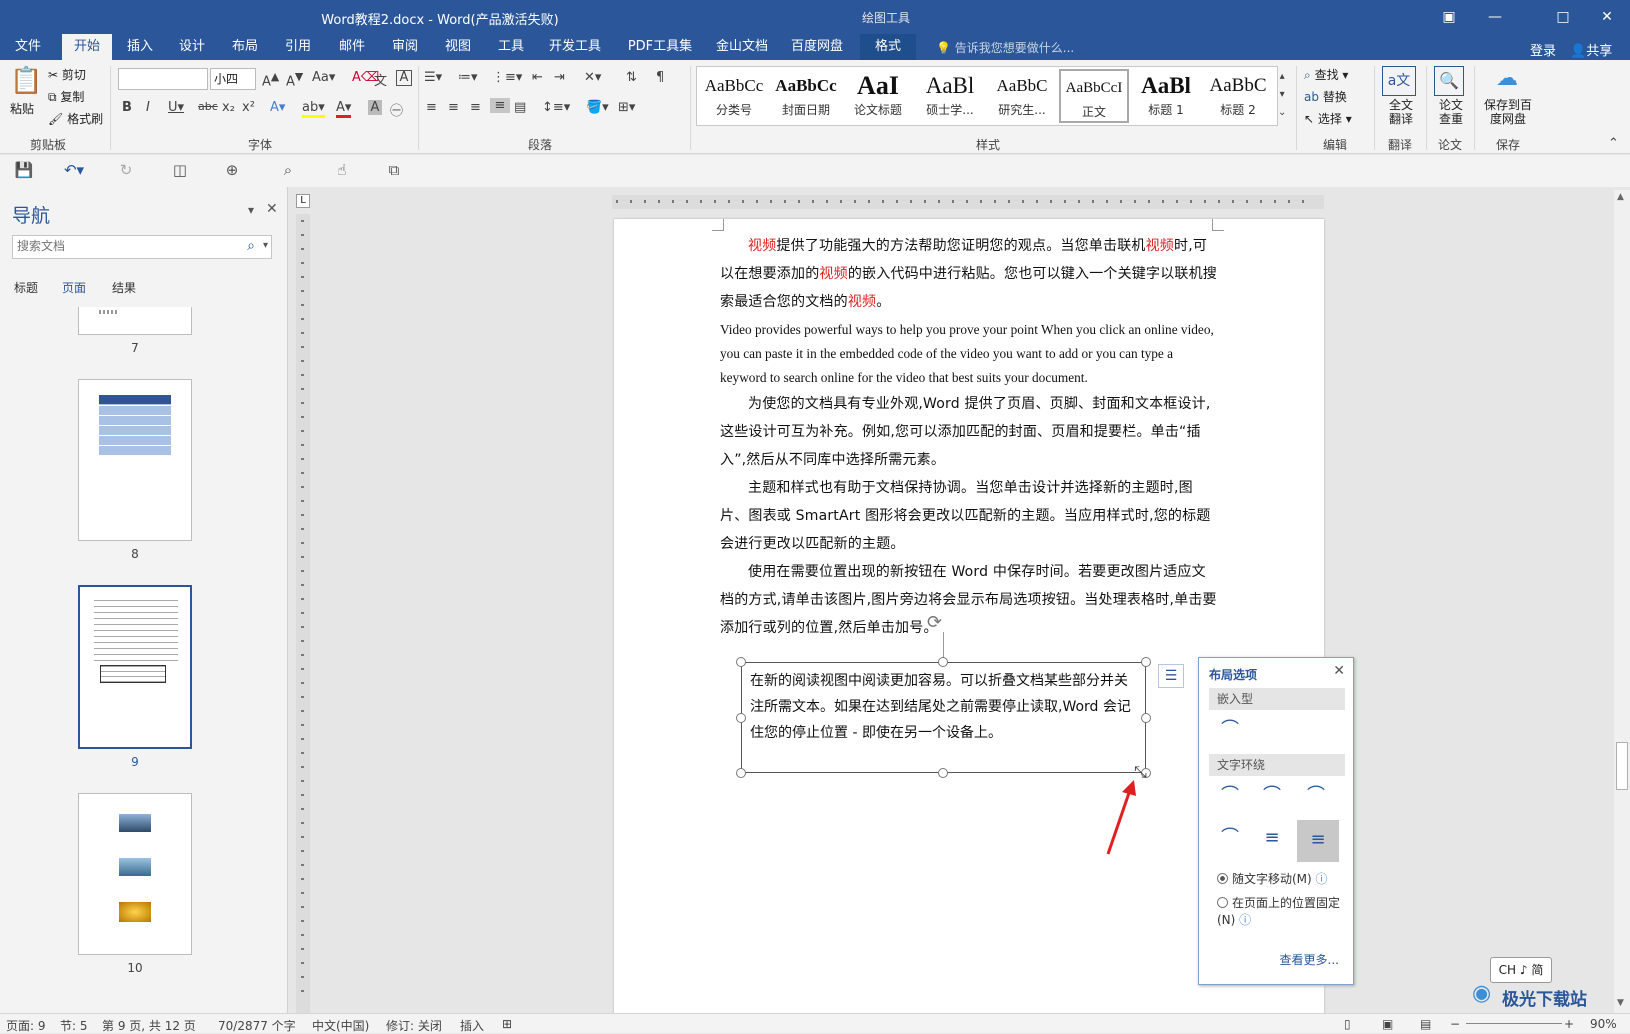  What do you see at coordinates (968, 202) in the screenshot?
I see `horizontal-ruler` at bounding box center [968, 202].